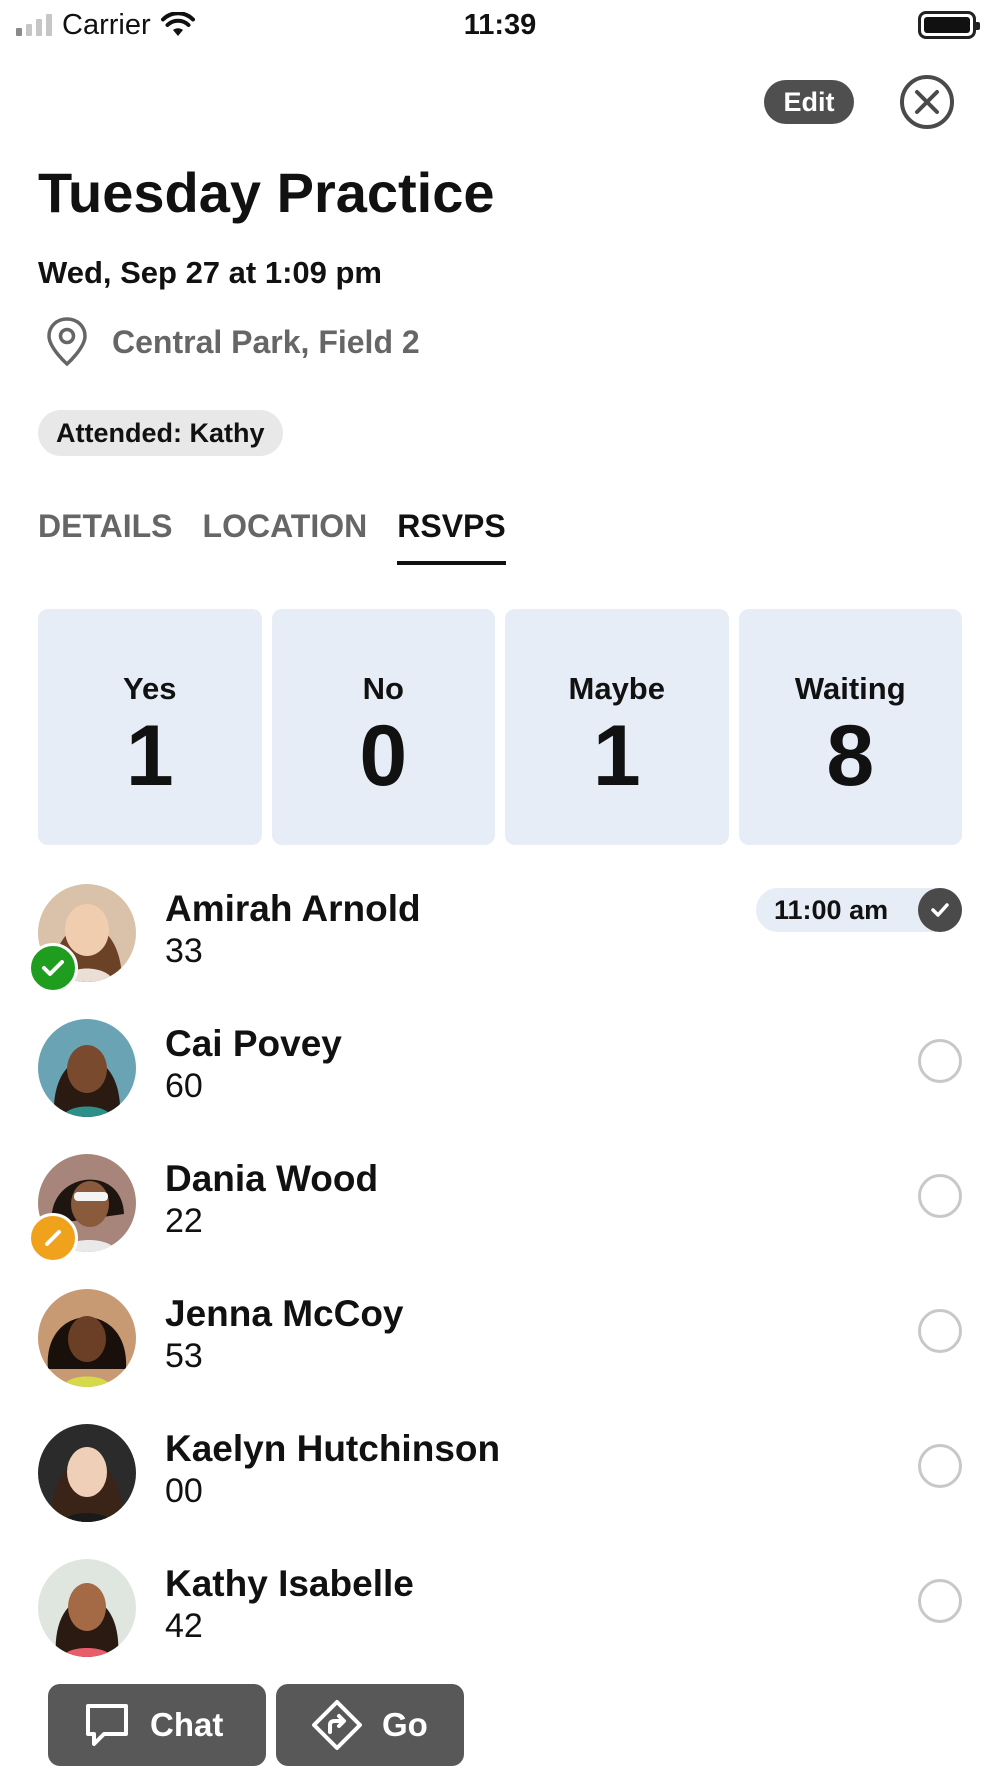 The height and width of the screenshot is (1778, 1000). I want to click on check-in-time: 11:00 am, so click(859, 910).